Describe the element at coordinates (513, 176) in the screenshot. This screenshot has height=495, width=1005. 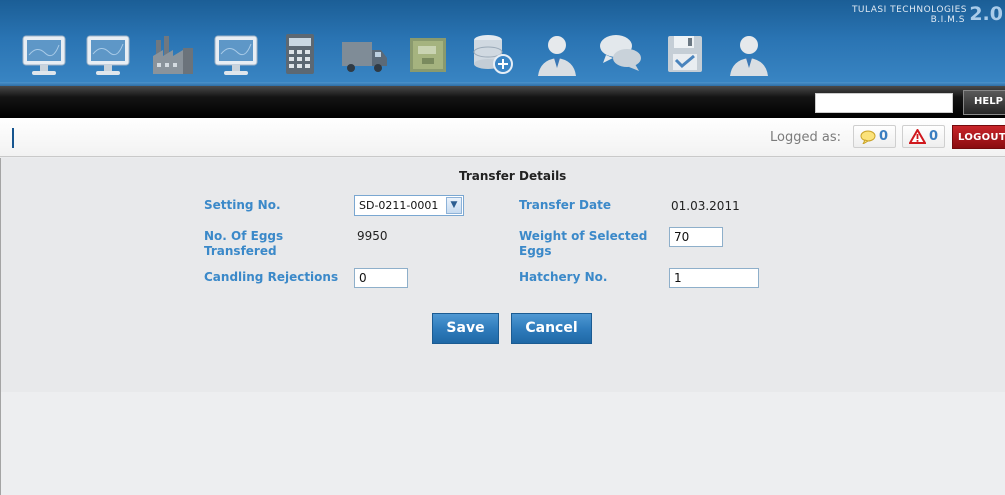
I see `page-title: Transfer Details` at that location.